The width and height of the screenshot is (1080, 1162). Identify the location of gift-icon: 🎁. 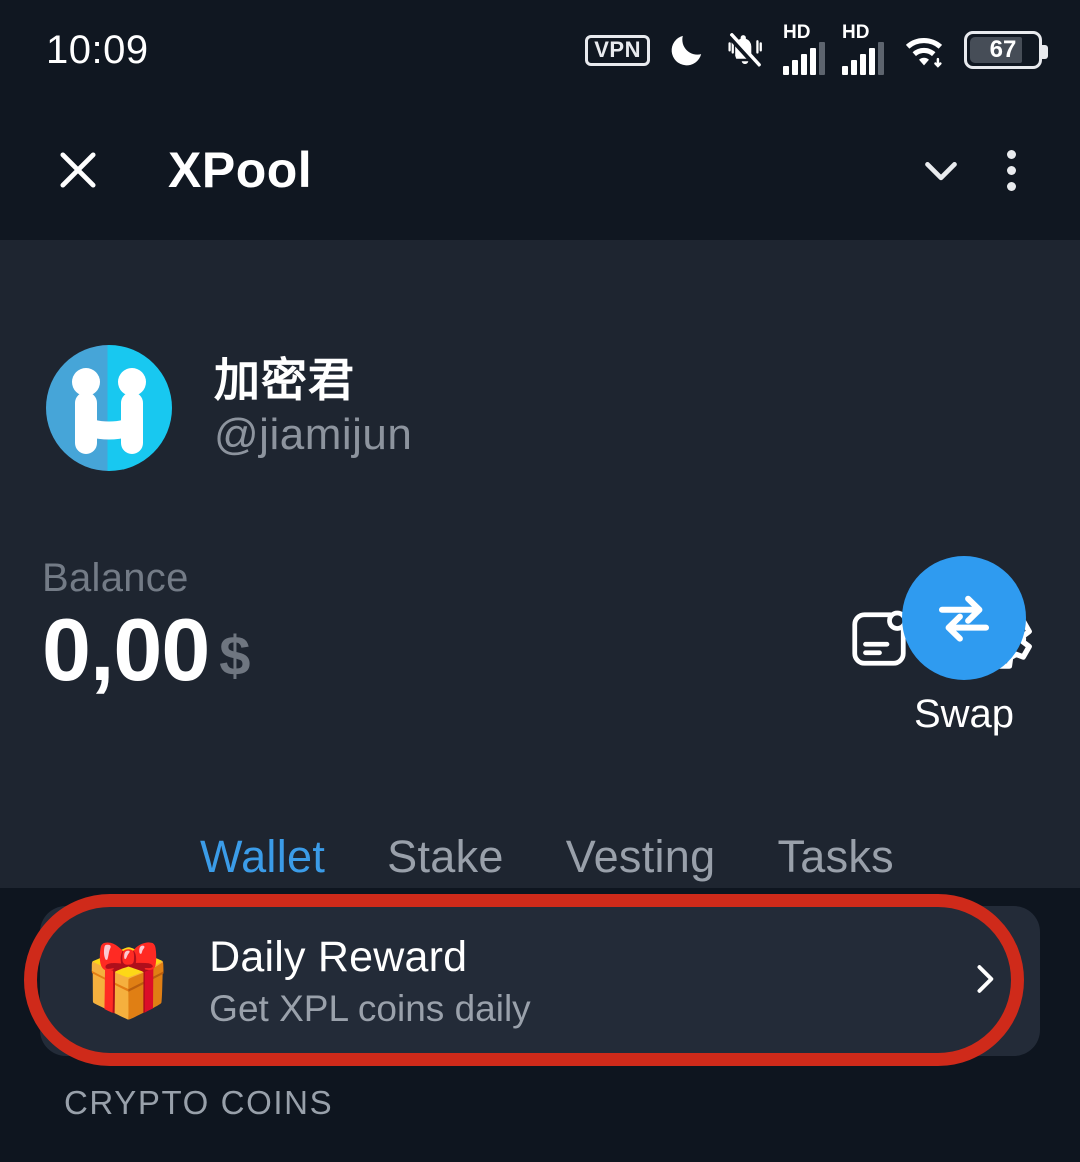
(128, 981).